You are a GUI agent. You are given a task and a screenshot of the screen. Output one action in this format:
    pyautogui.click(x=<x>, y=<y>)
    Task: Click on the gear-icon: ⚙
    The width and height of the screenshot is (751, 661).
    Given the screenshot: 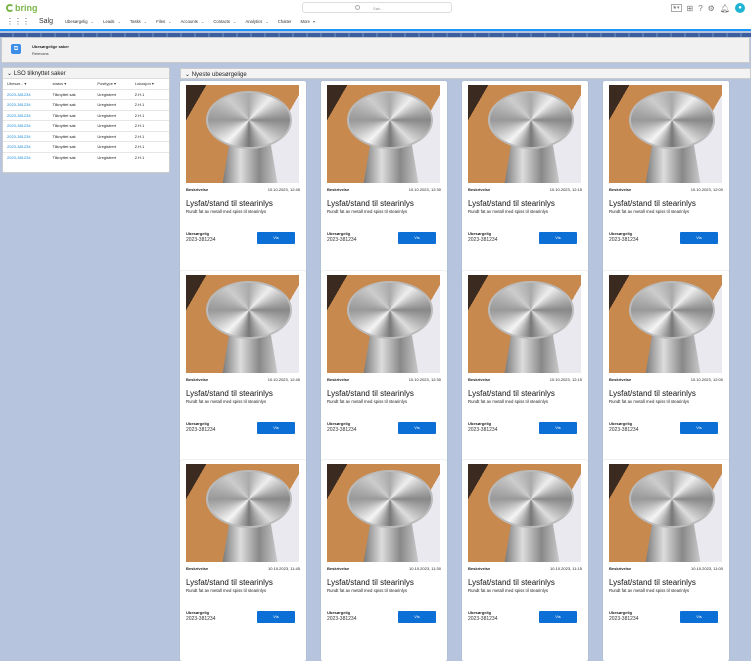 What is the action you would take?
    pyautogui.click(x=711, y=8)
    